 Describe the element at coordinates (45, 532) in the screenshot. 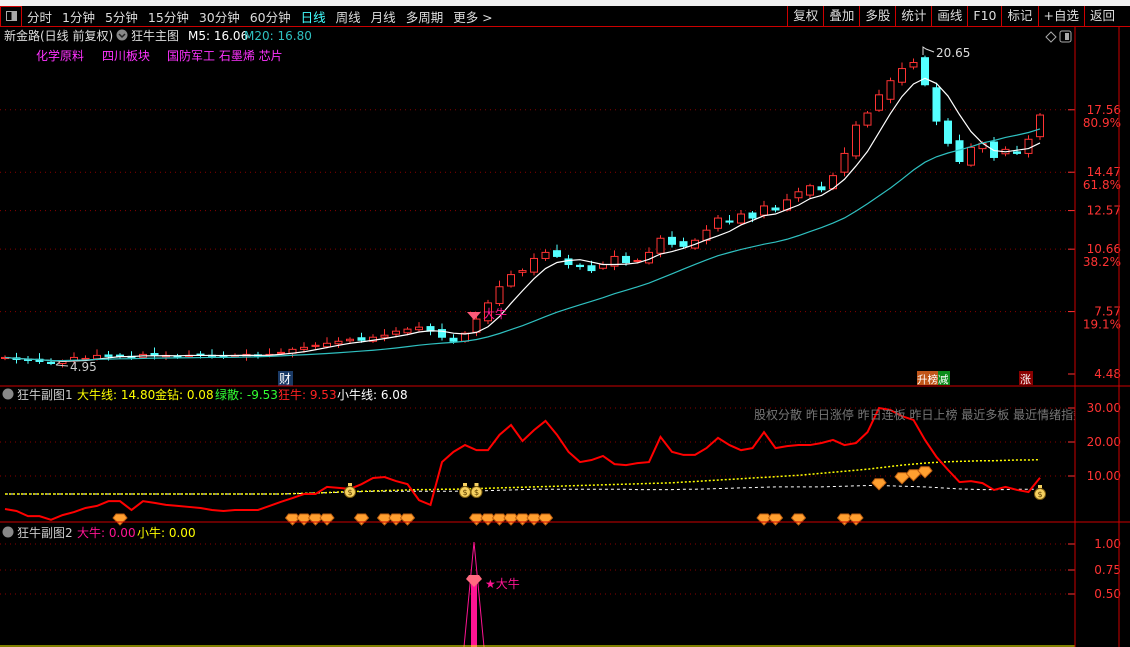

I see `sub2-title: 狂牛副图2` at that location.